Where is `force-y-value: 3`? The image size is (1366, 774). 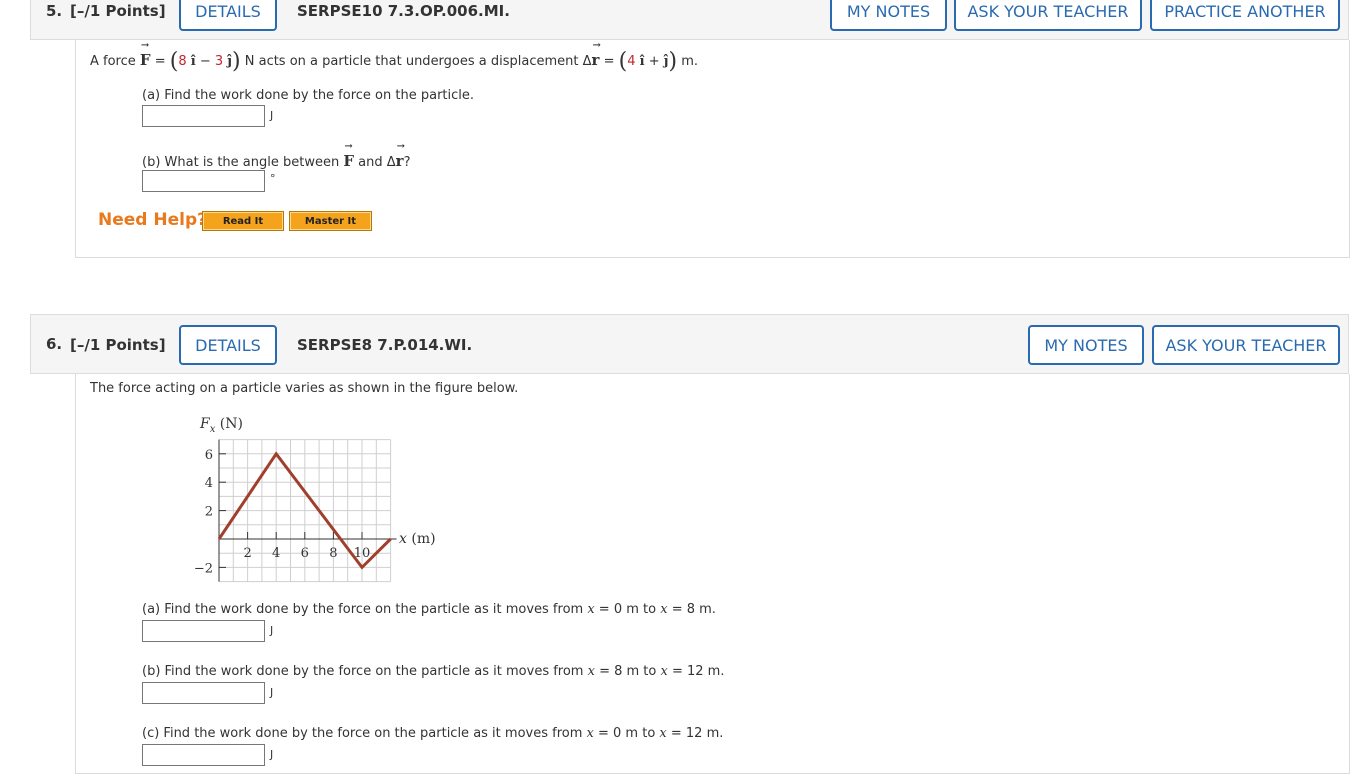
force-y-value: 3 is located at coordinates (219, 61).